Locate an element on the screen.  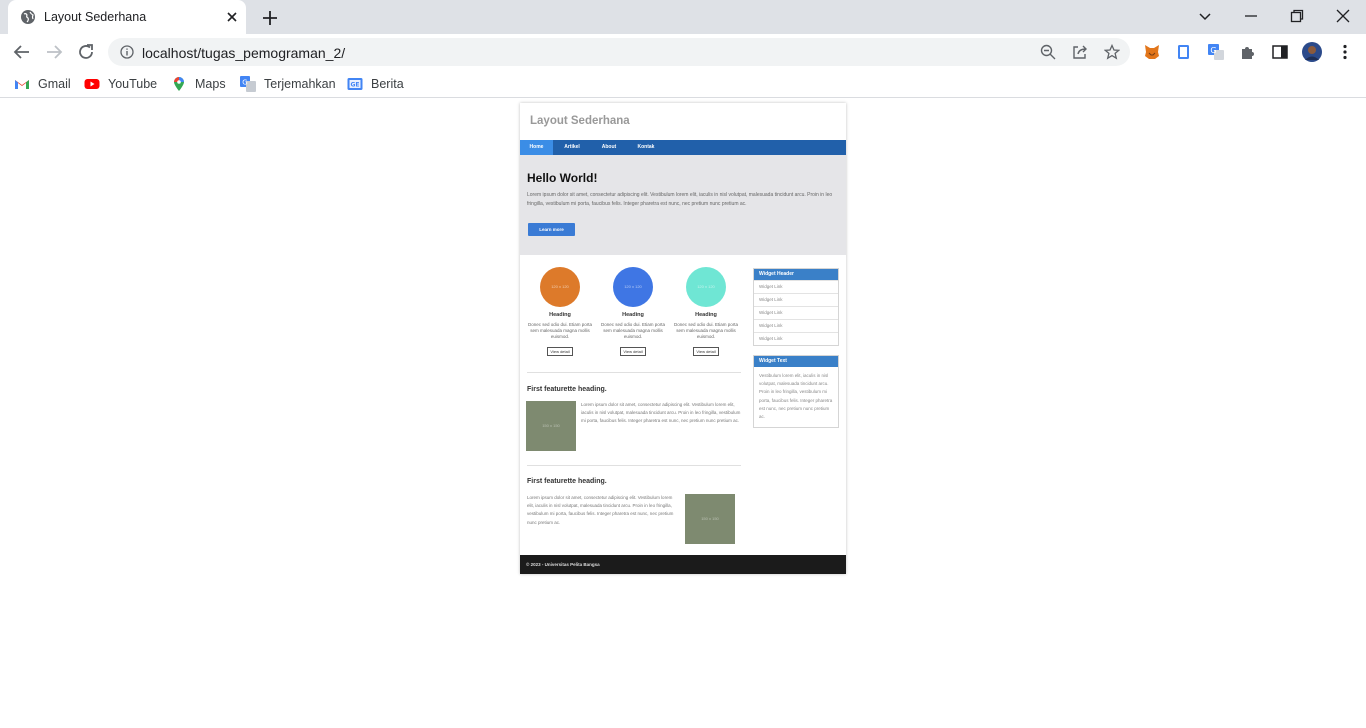
tab-strip: Layout Sederhana is located at coordinates (683, 17).